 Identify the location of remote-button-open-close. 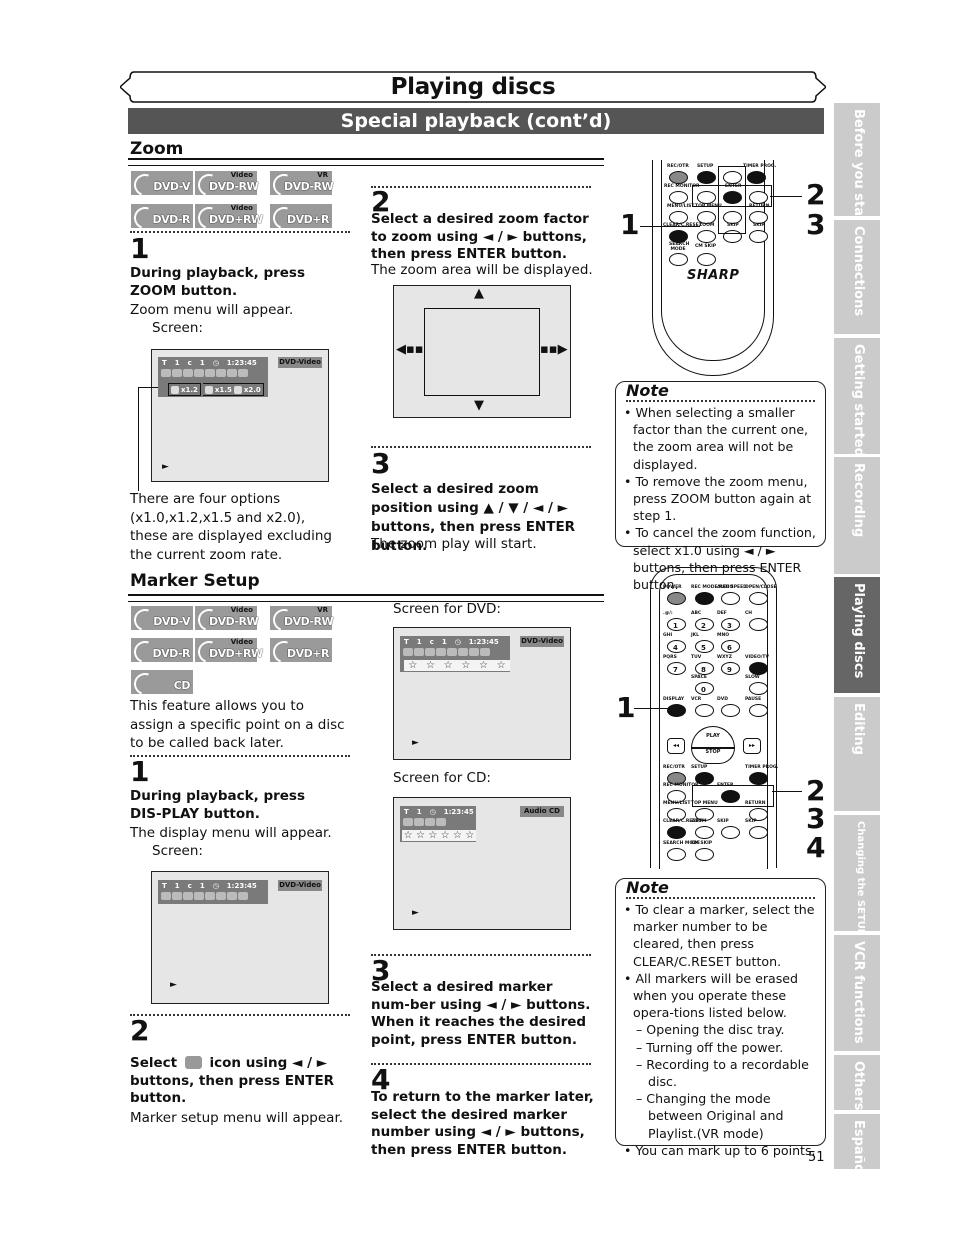
(758, 598).